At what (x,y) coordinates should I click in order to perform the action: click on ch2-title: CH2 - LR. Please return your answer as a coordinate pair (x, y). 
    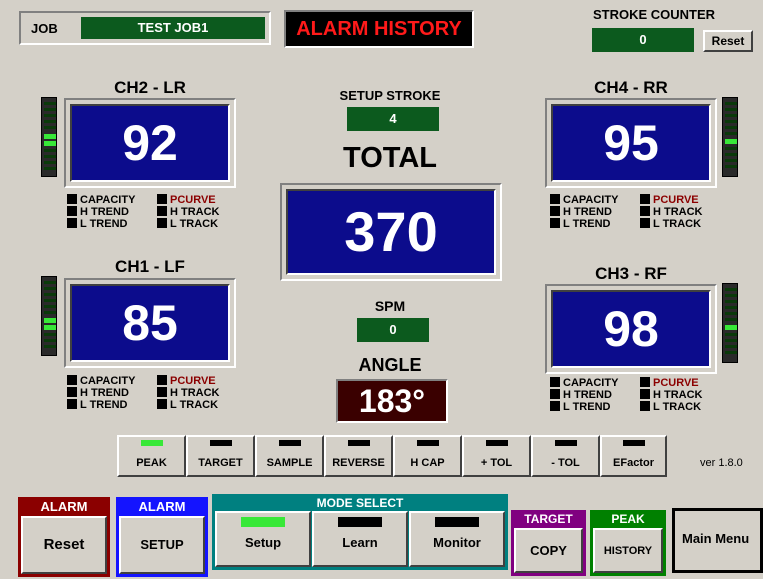
    Looking at the image, I should click on (150, 87).